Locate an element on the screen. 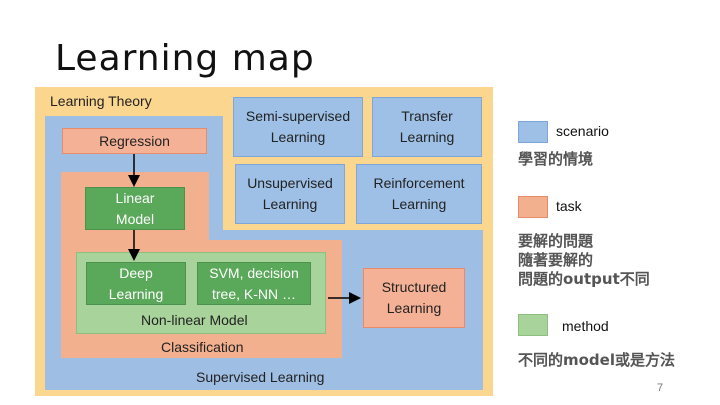  page-number: 7 is located at coordinates (660, 388).